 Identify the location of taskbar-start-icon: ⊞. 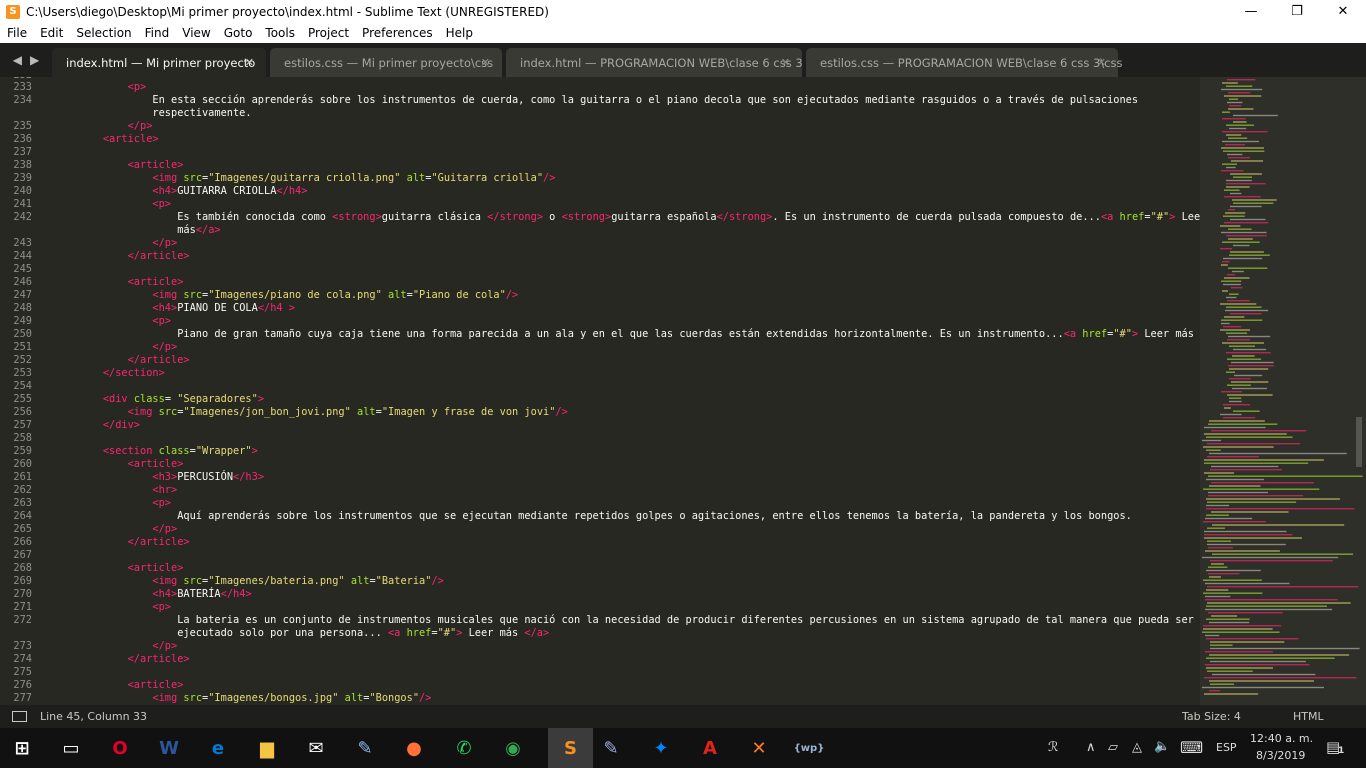
(22, 748).